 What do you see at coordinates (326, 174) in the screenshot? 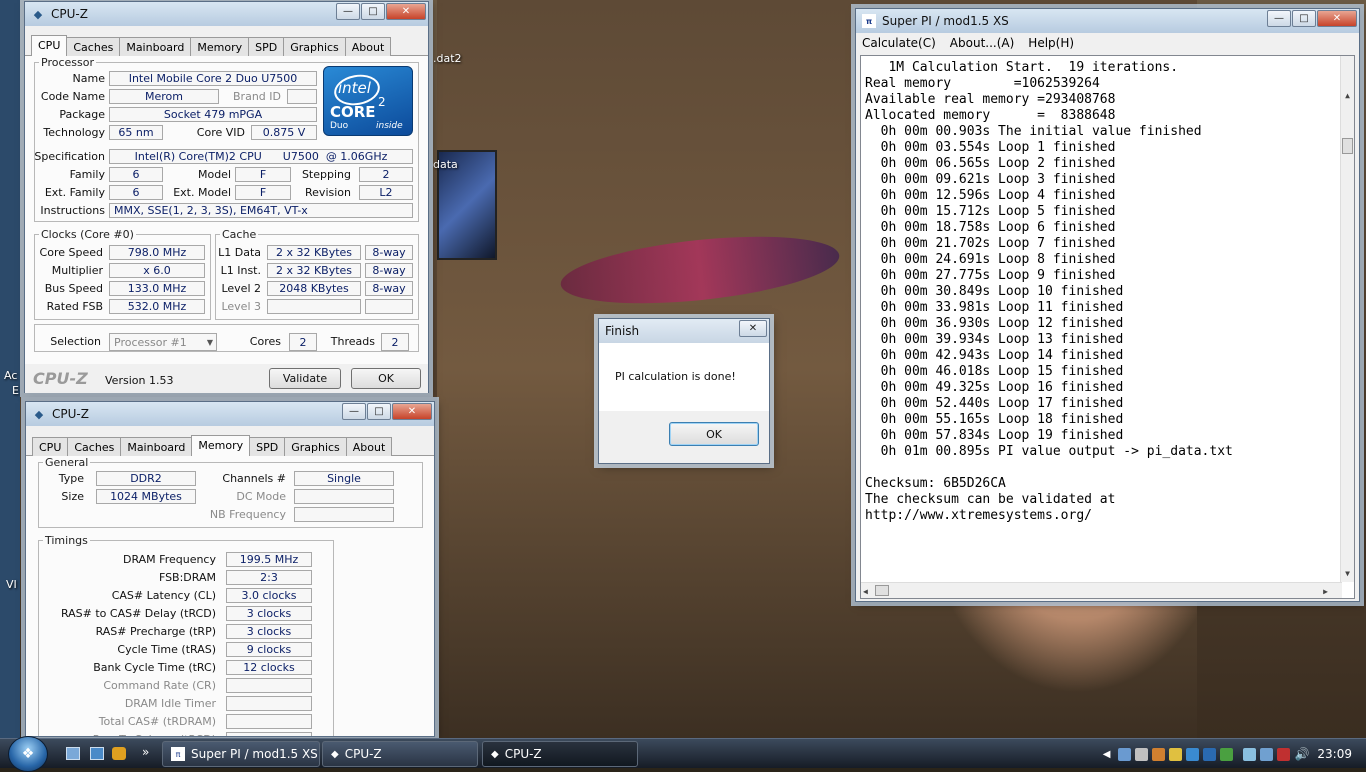
I see `stepping-label: Stepping` at bounding box center [326, 174].